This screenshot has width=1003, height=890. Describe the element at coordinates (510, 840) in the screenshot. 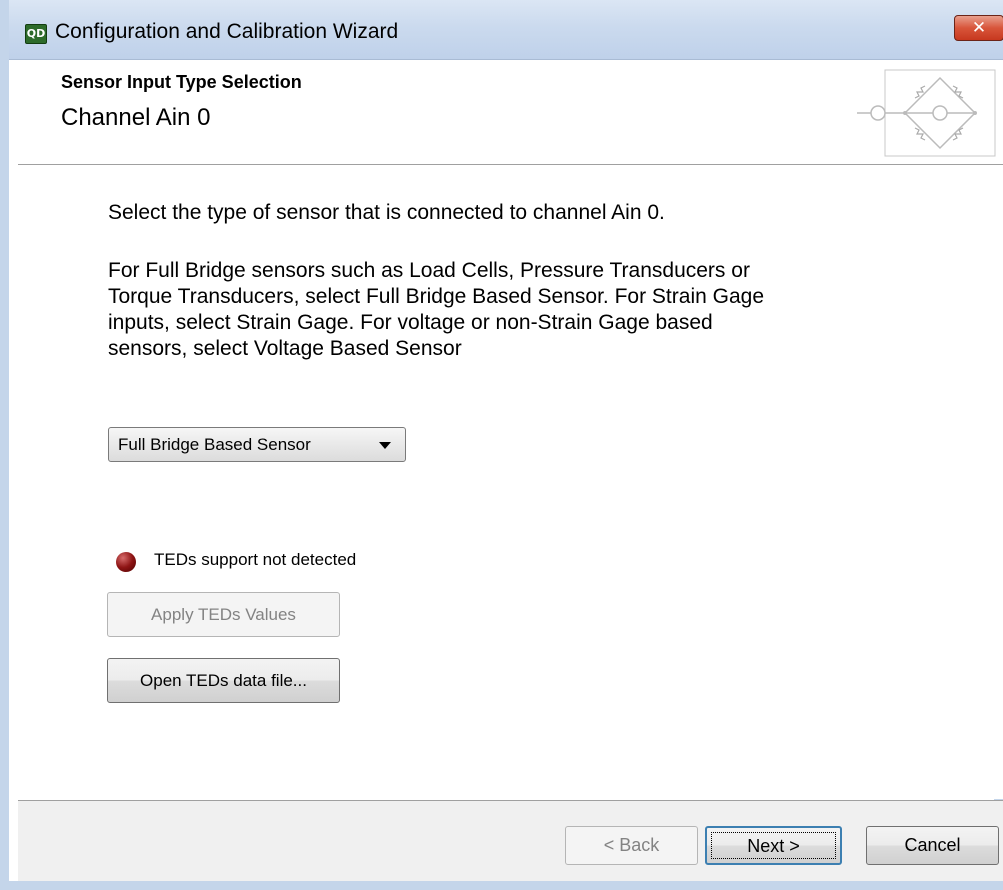

I see `wizard-footer: < Back Next > Cancel` at that location.